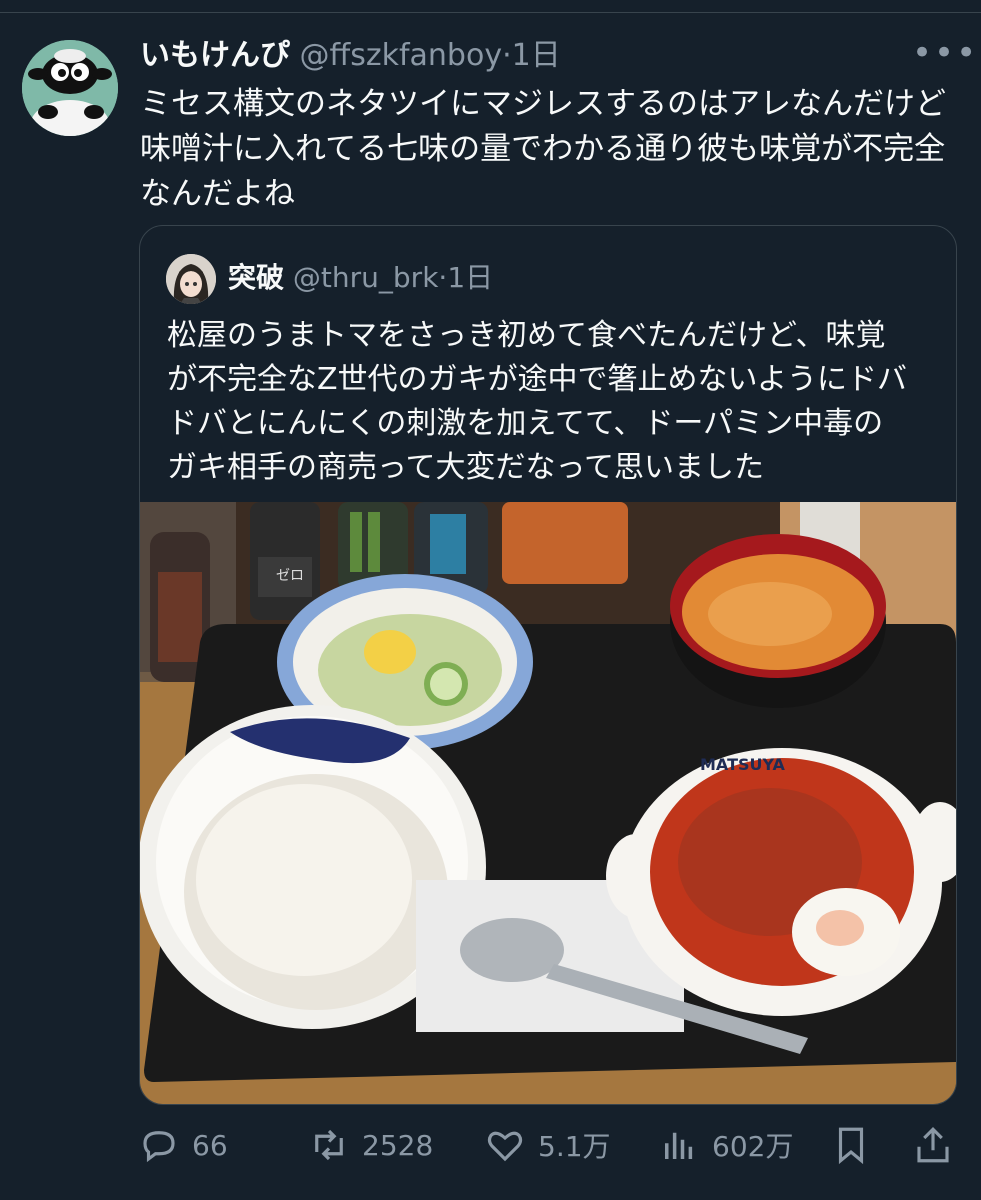 Image resolution: width=981 pixels, height=1200 pixels. Describe the element at coordinates (215, 55) in the screenshot. I see `author-display-name: いもけんぴ` at that location.